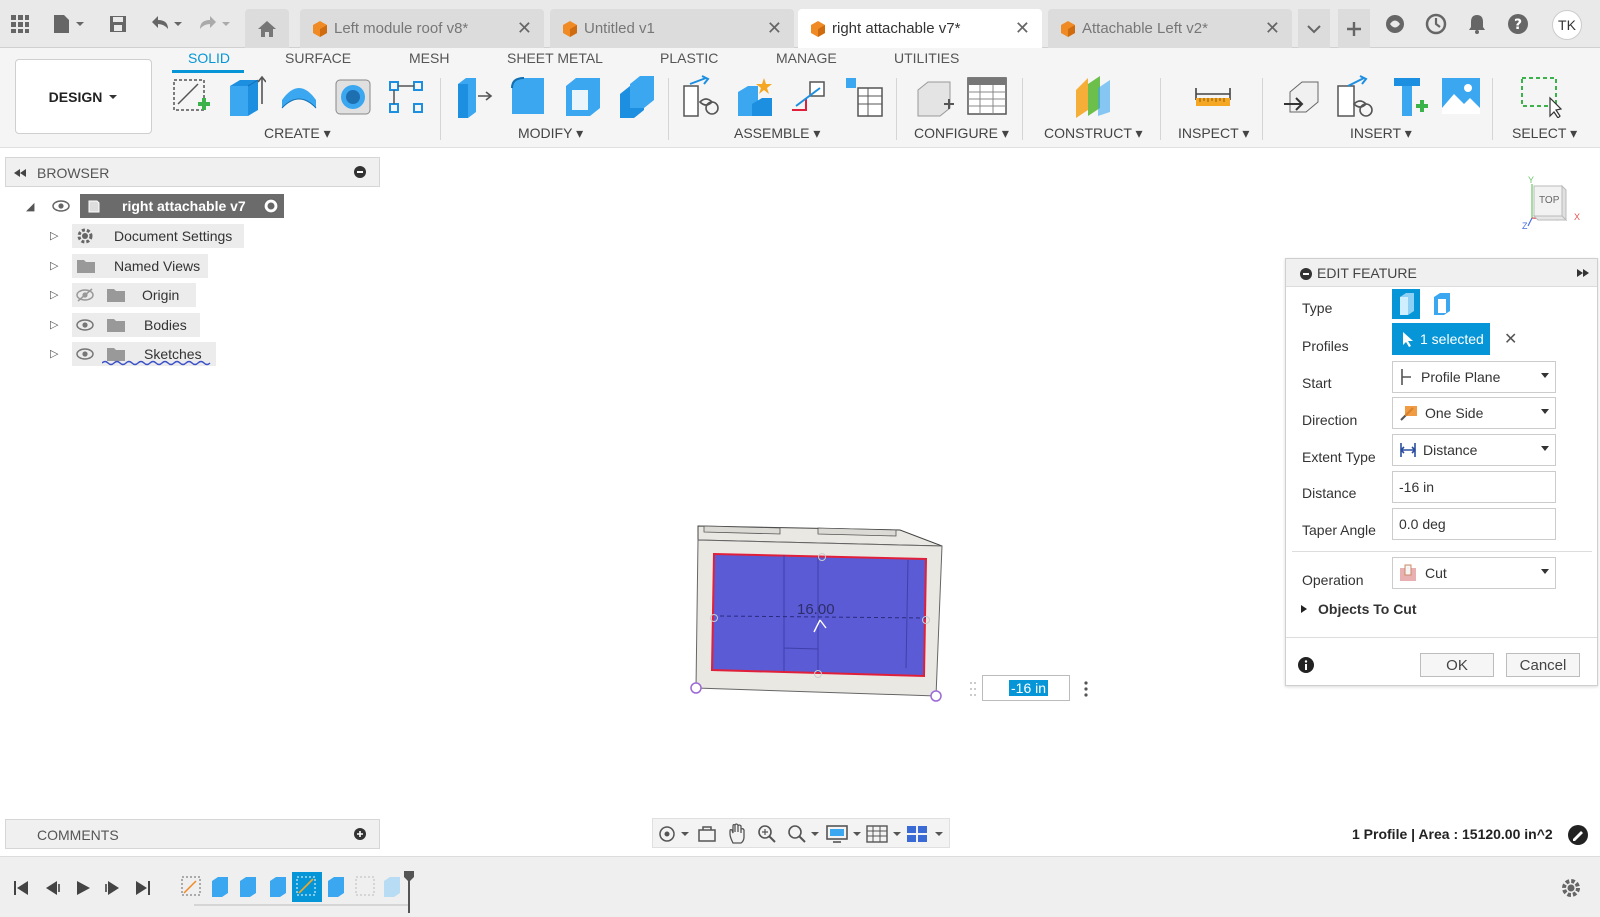 The width and height of the screenshot is (1600, 917). What do you see at coordinates (1406, 304) in the screenshot?
I see `type-solid-button` at bounding box center [1406, 304].